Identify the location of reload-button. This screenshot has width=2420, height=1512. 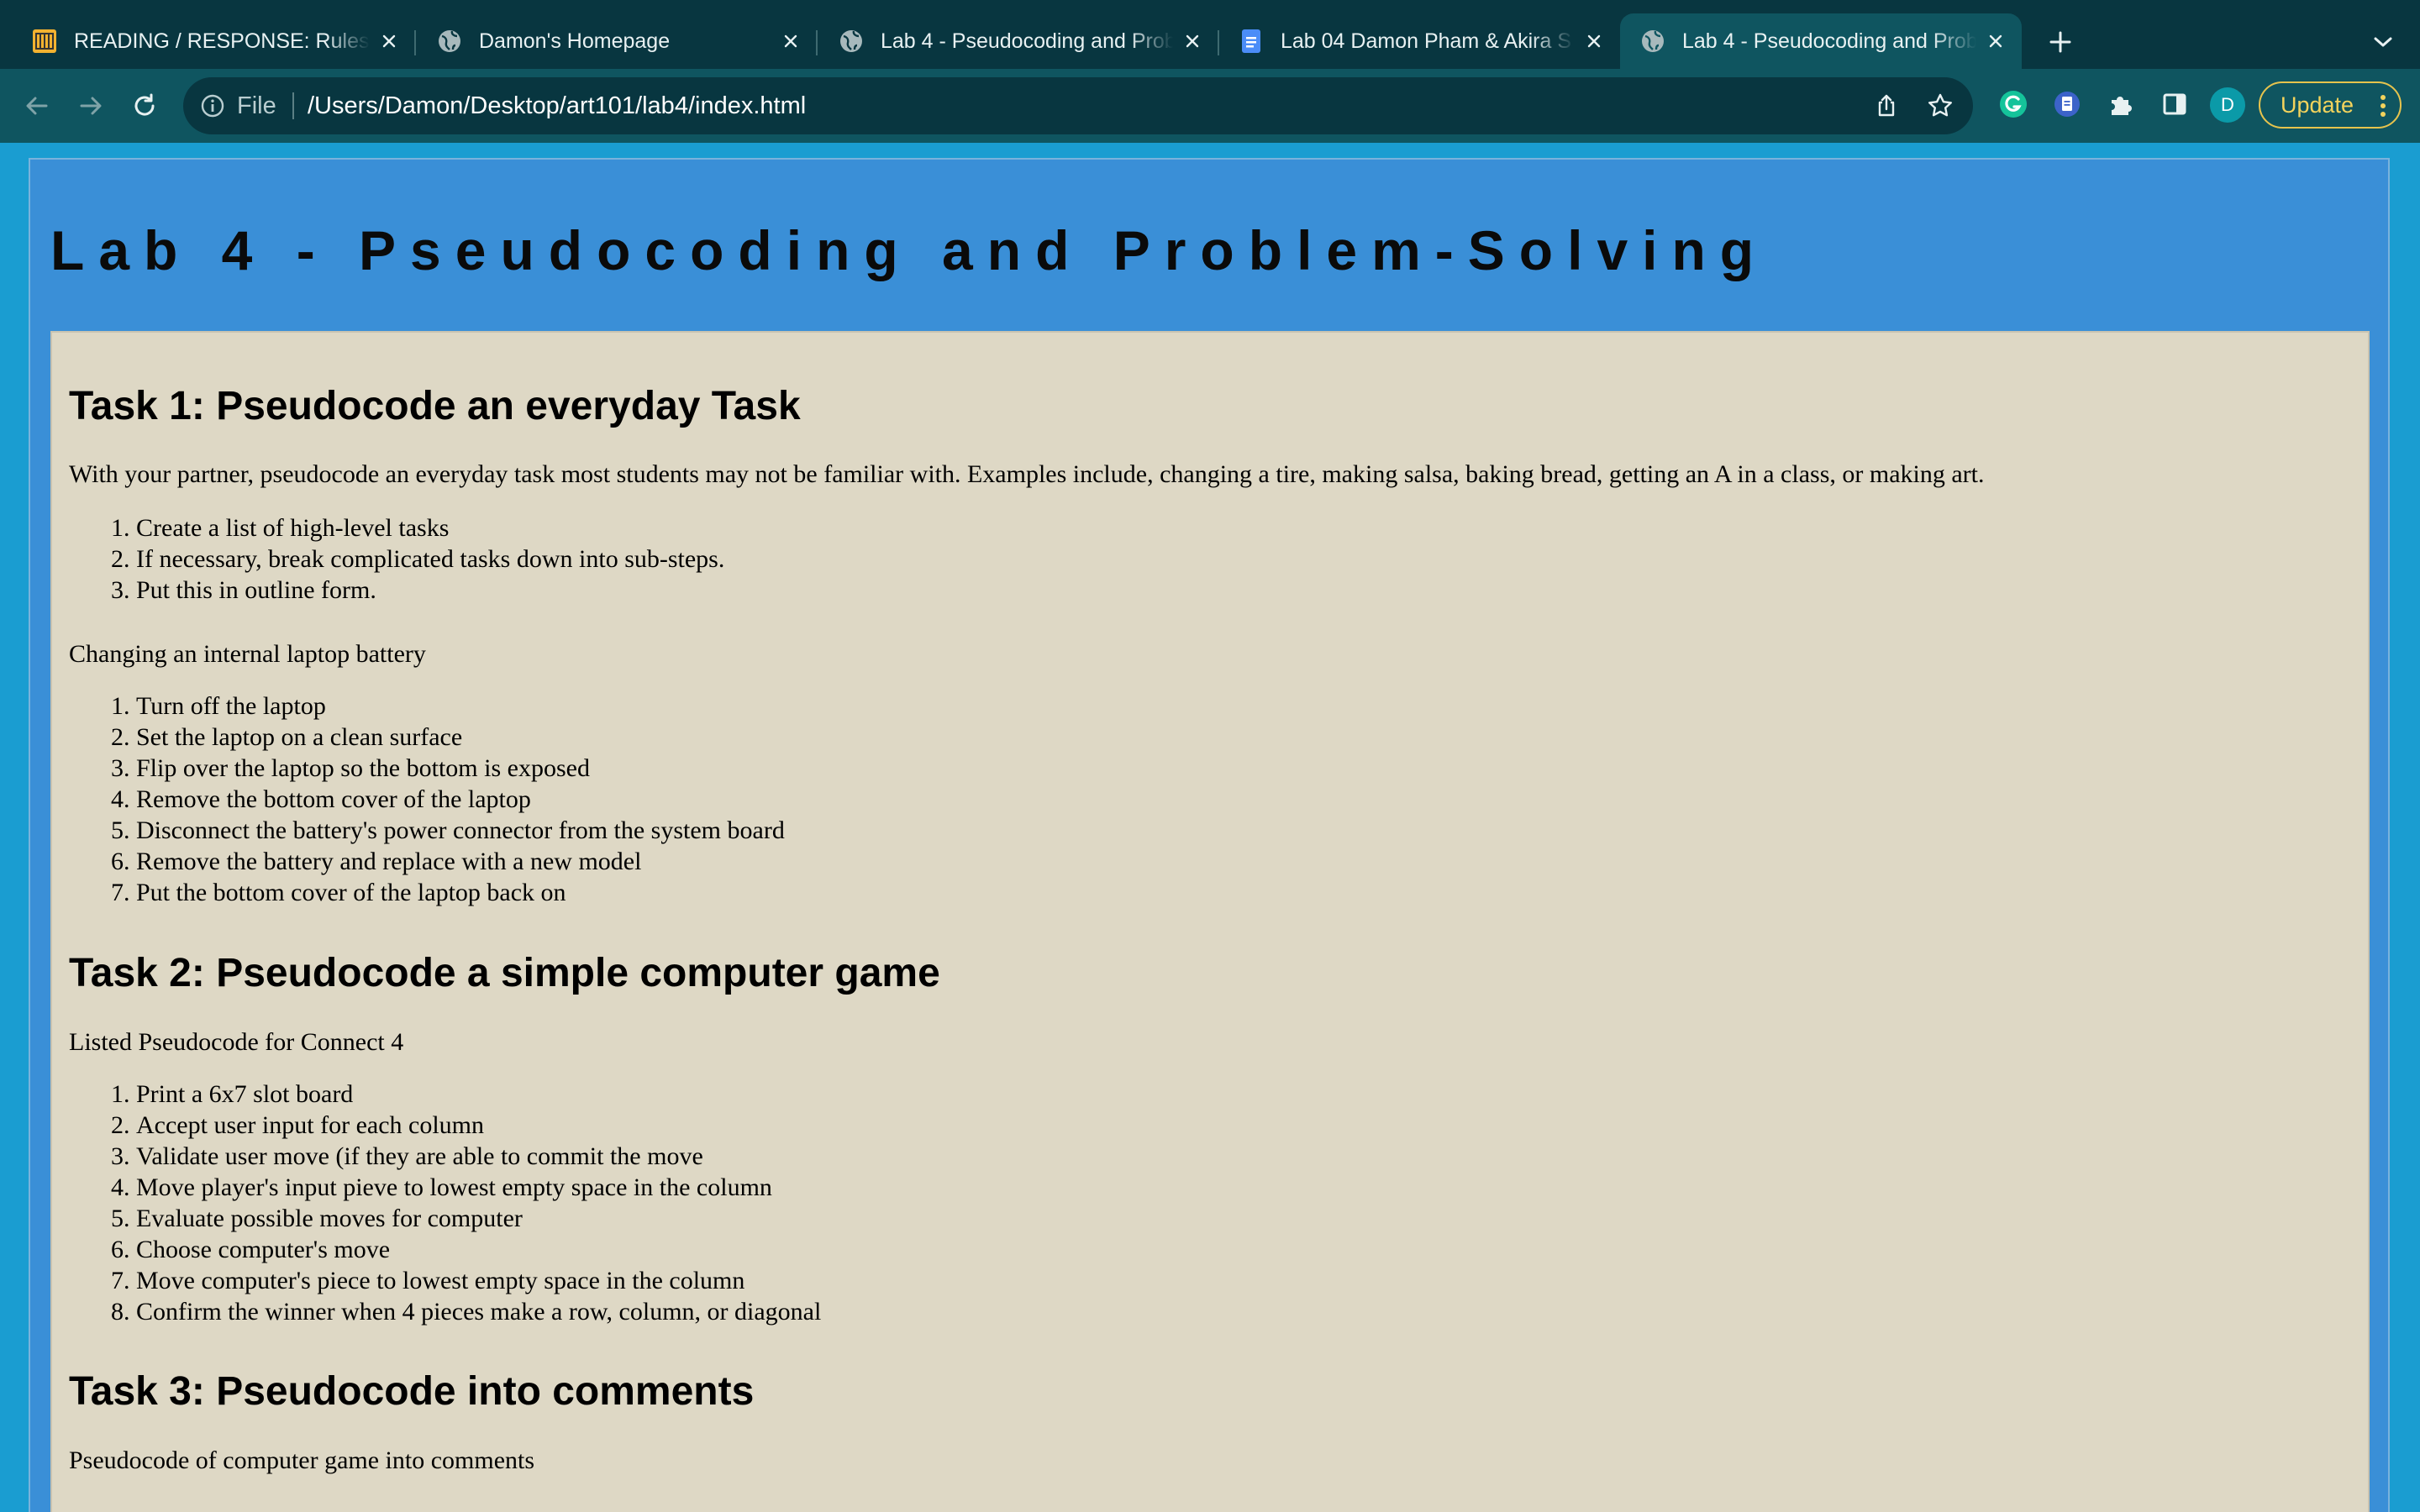
(144, 105).